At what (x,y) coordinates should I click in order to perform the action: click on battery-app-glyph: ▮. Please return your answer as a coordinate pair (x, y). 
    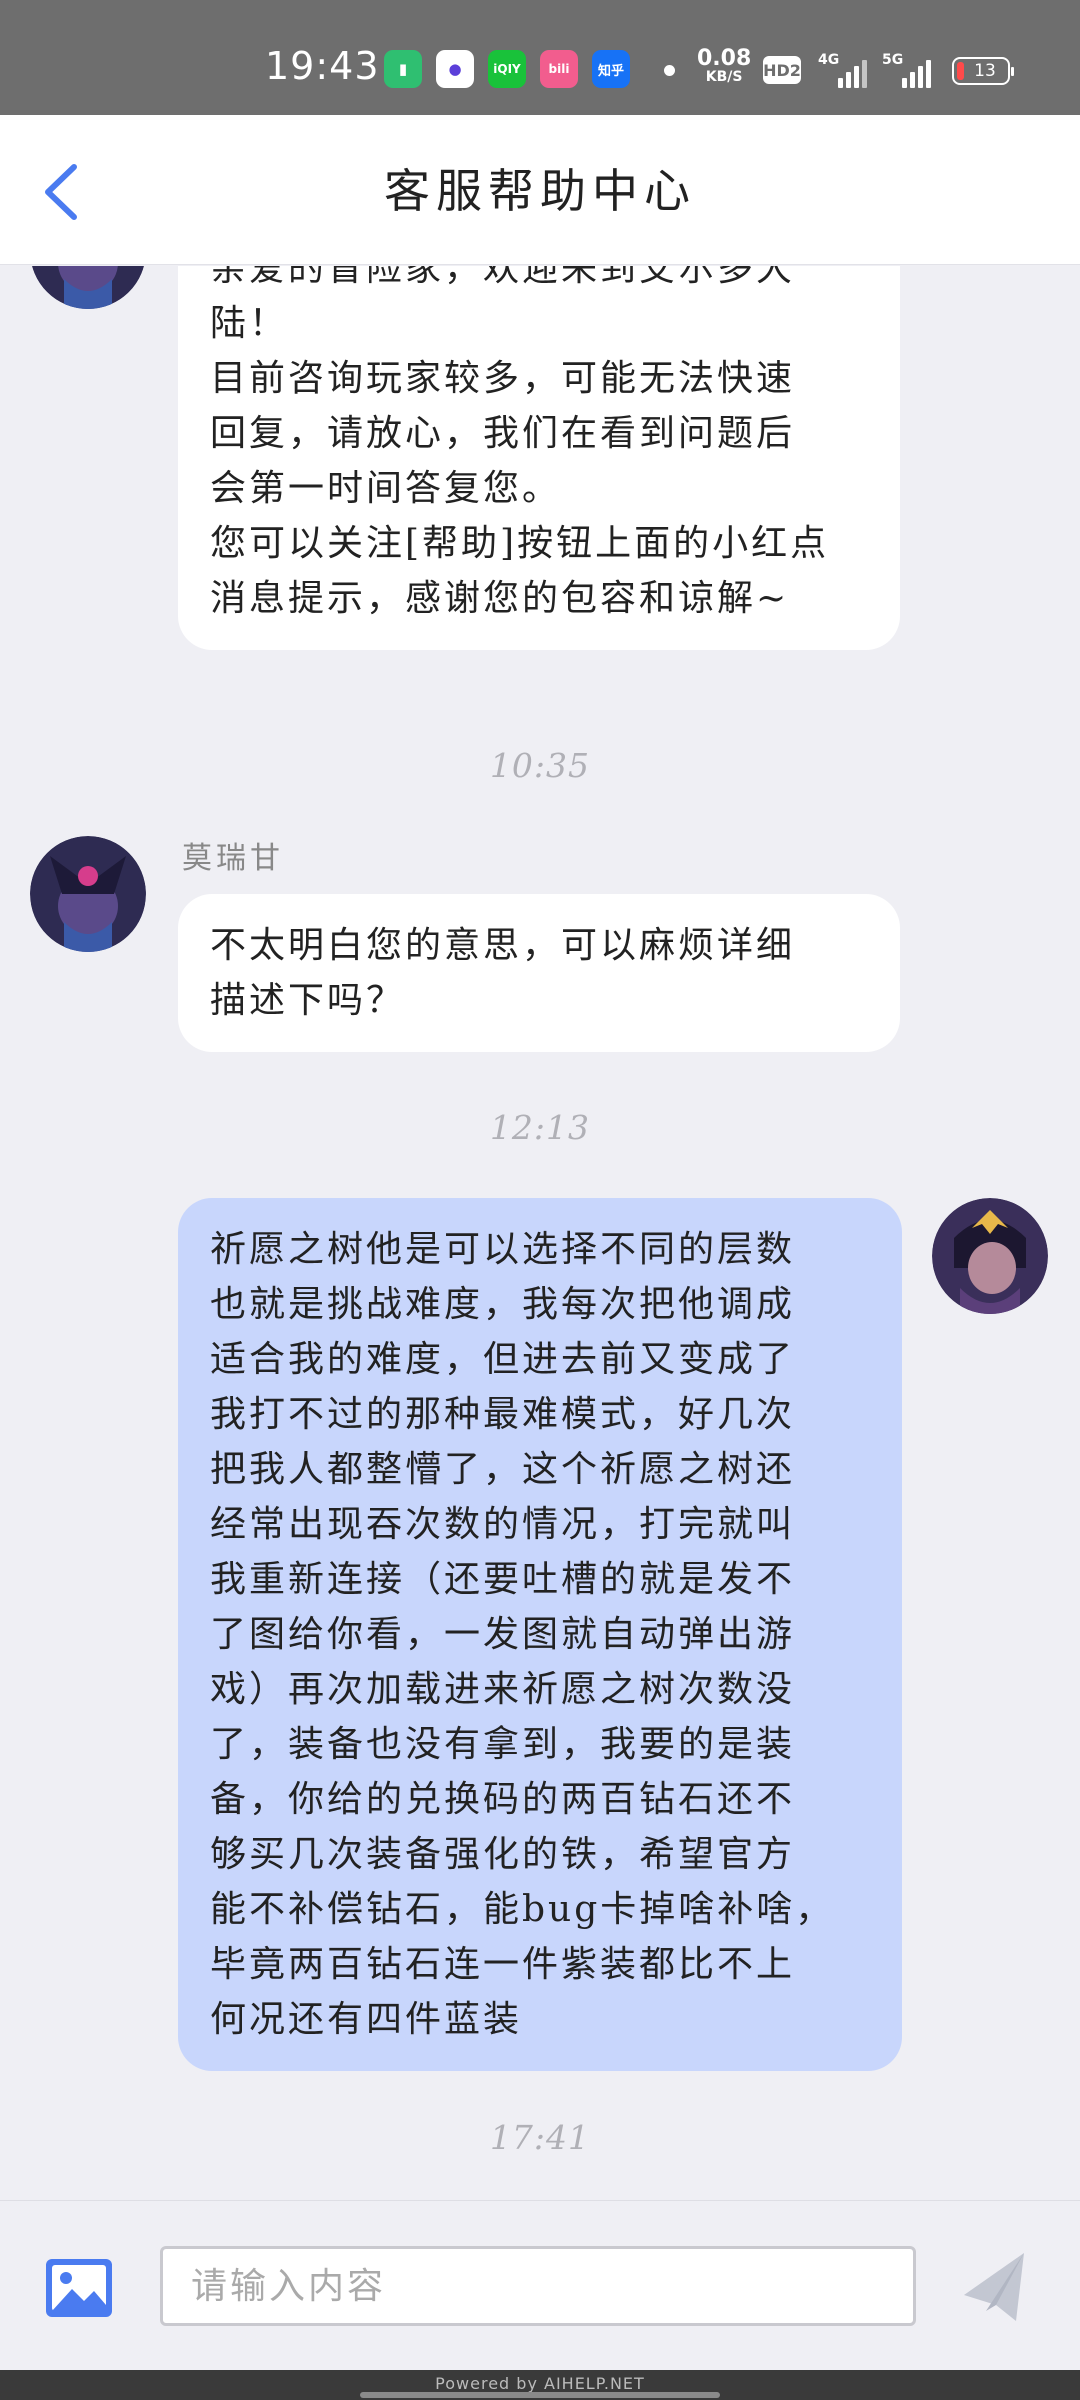
    Looking at the image, I should click on (403, 69).